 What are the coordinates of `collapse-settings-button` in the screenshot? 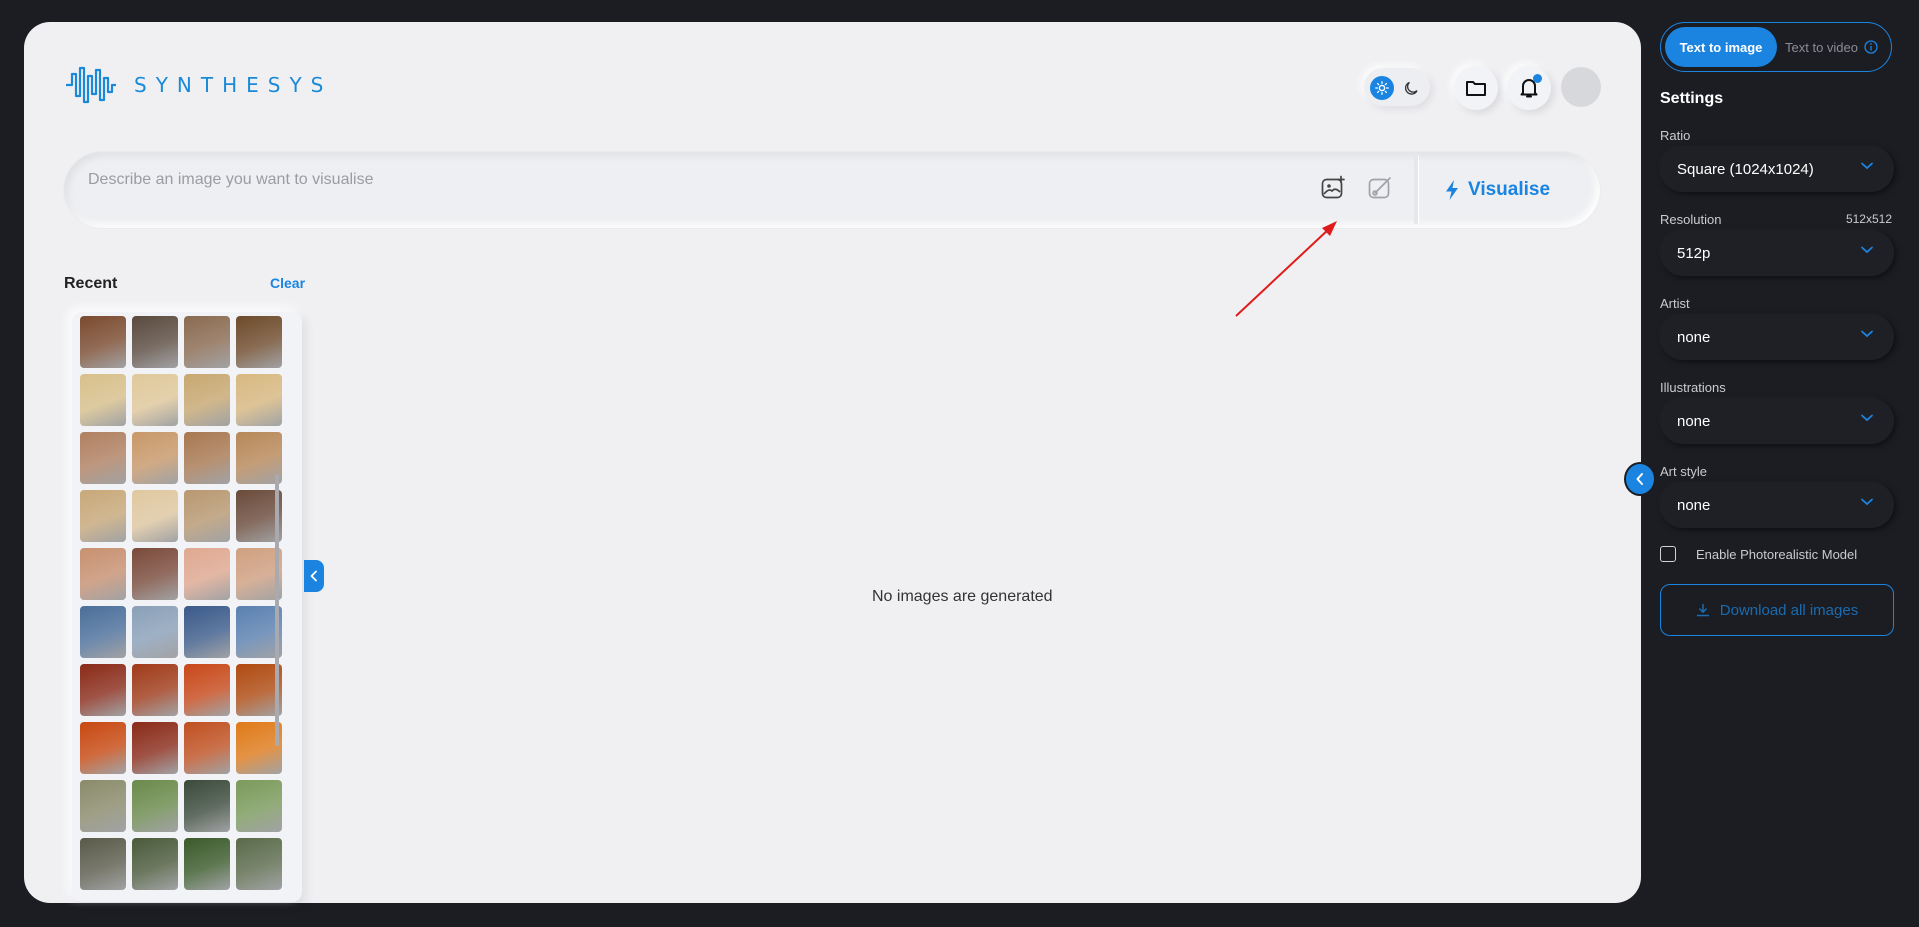 It's located at (1640, 479).